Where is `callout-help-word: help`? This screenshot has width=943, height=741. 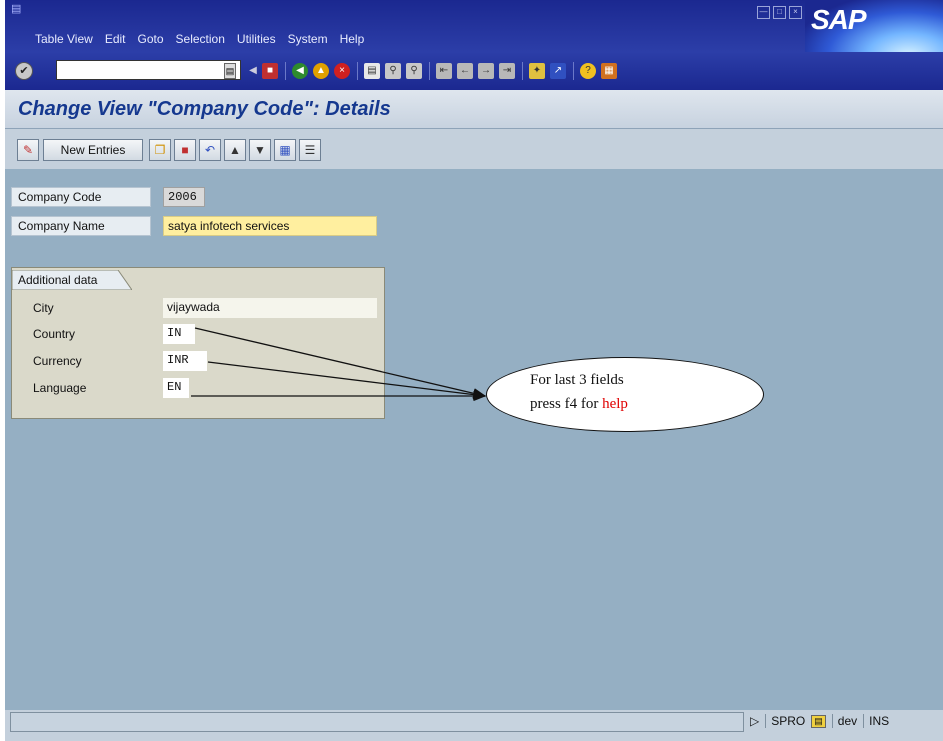 callout-help-word: help is located at coordinates (615, 404).